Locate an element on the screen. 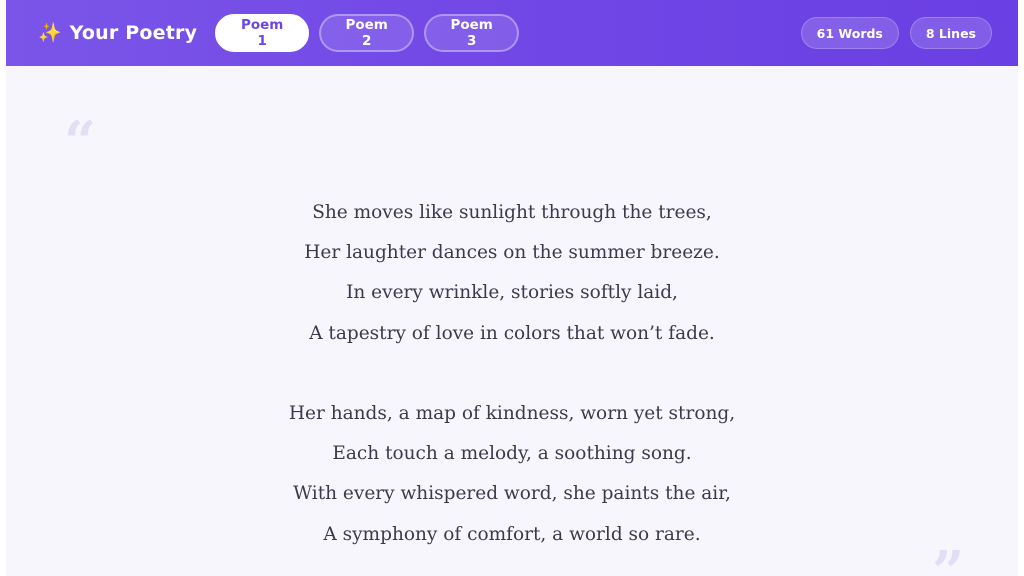 The width and height of the screenshot is (1024, 576). poem-stats: 61 Words 8 Lines is located at coordinates (896, 33).